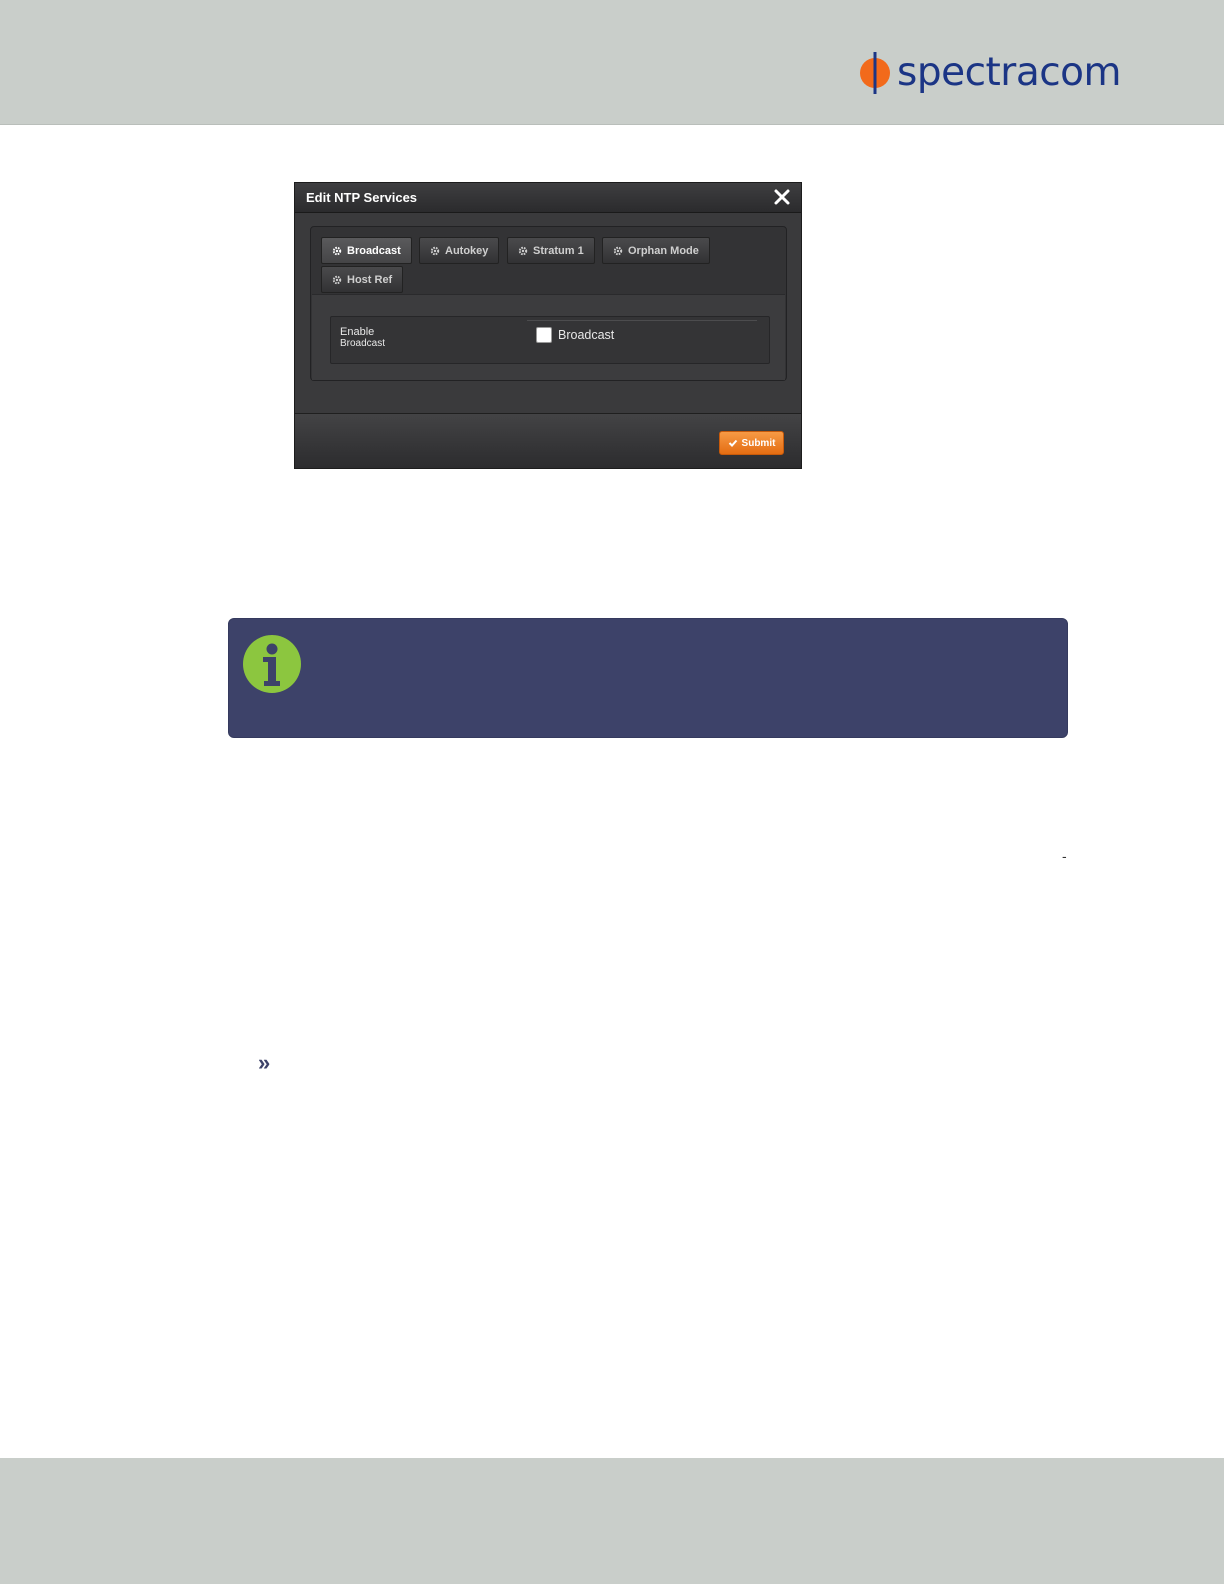  I want to click on tab-label: Stratum 1, so click(558, 250).